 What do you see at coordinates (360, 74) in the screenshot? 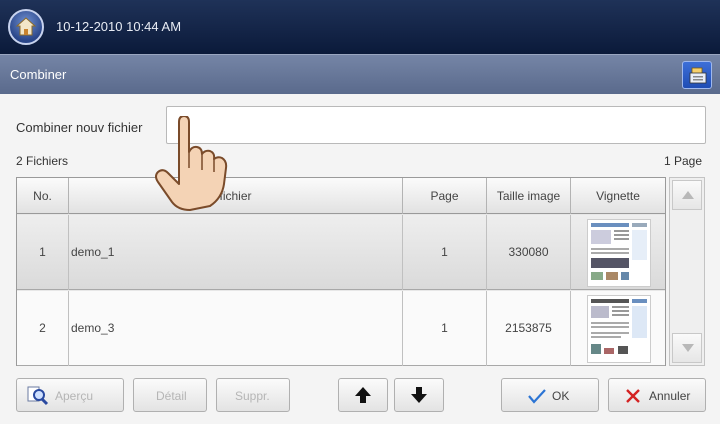
I see `title-bar: Combiner` at bounding box center [360, 74].